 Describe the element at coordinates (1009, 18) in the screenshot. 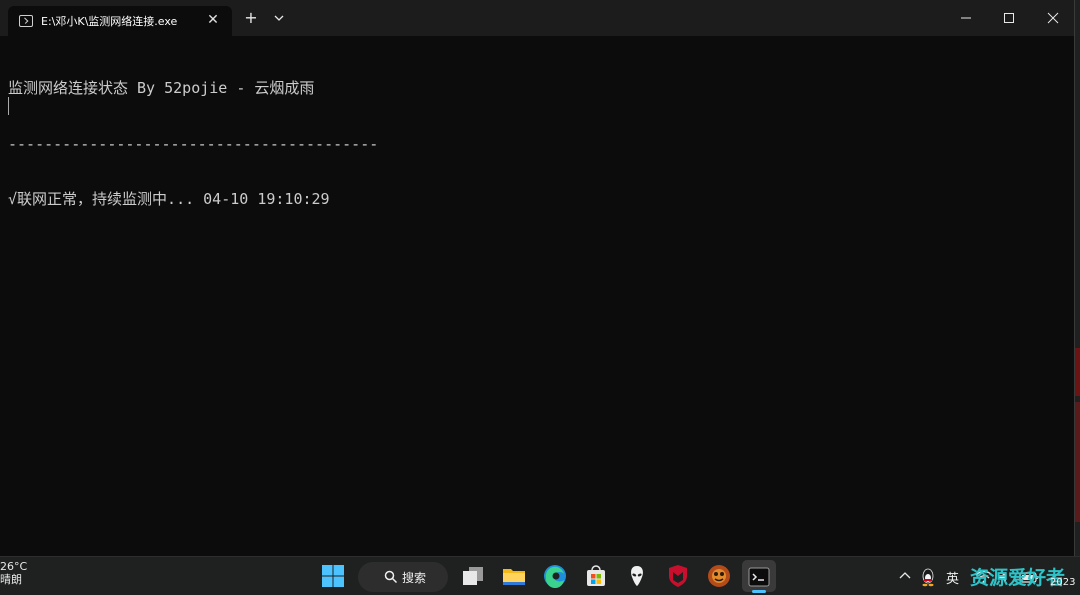

I see `maximize-button` at that location.